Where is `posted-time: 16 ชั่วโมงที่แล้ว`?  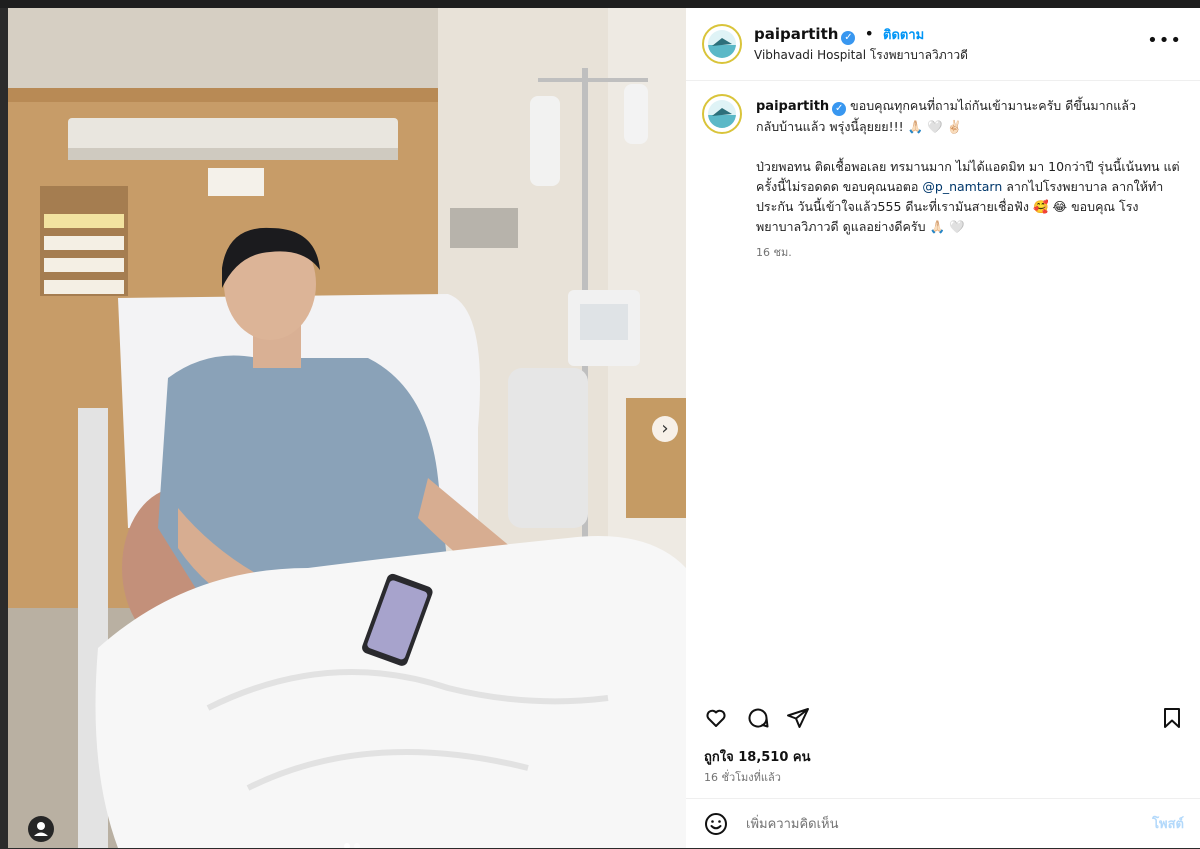
posted-time: 16 ชั่วโมงที่แล้ว is located at coordinates (742, 777).